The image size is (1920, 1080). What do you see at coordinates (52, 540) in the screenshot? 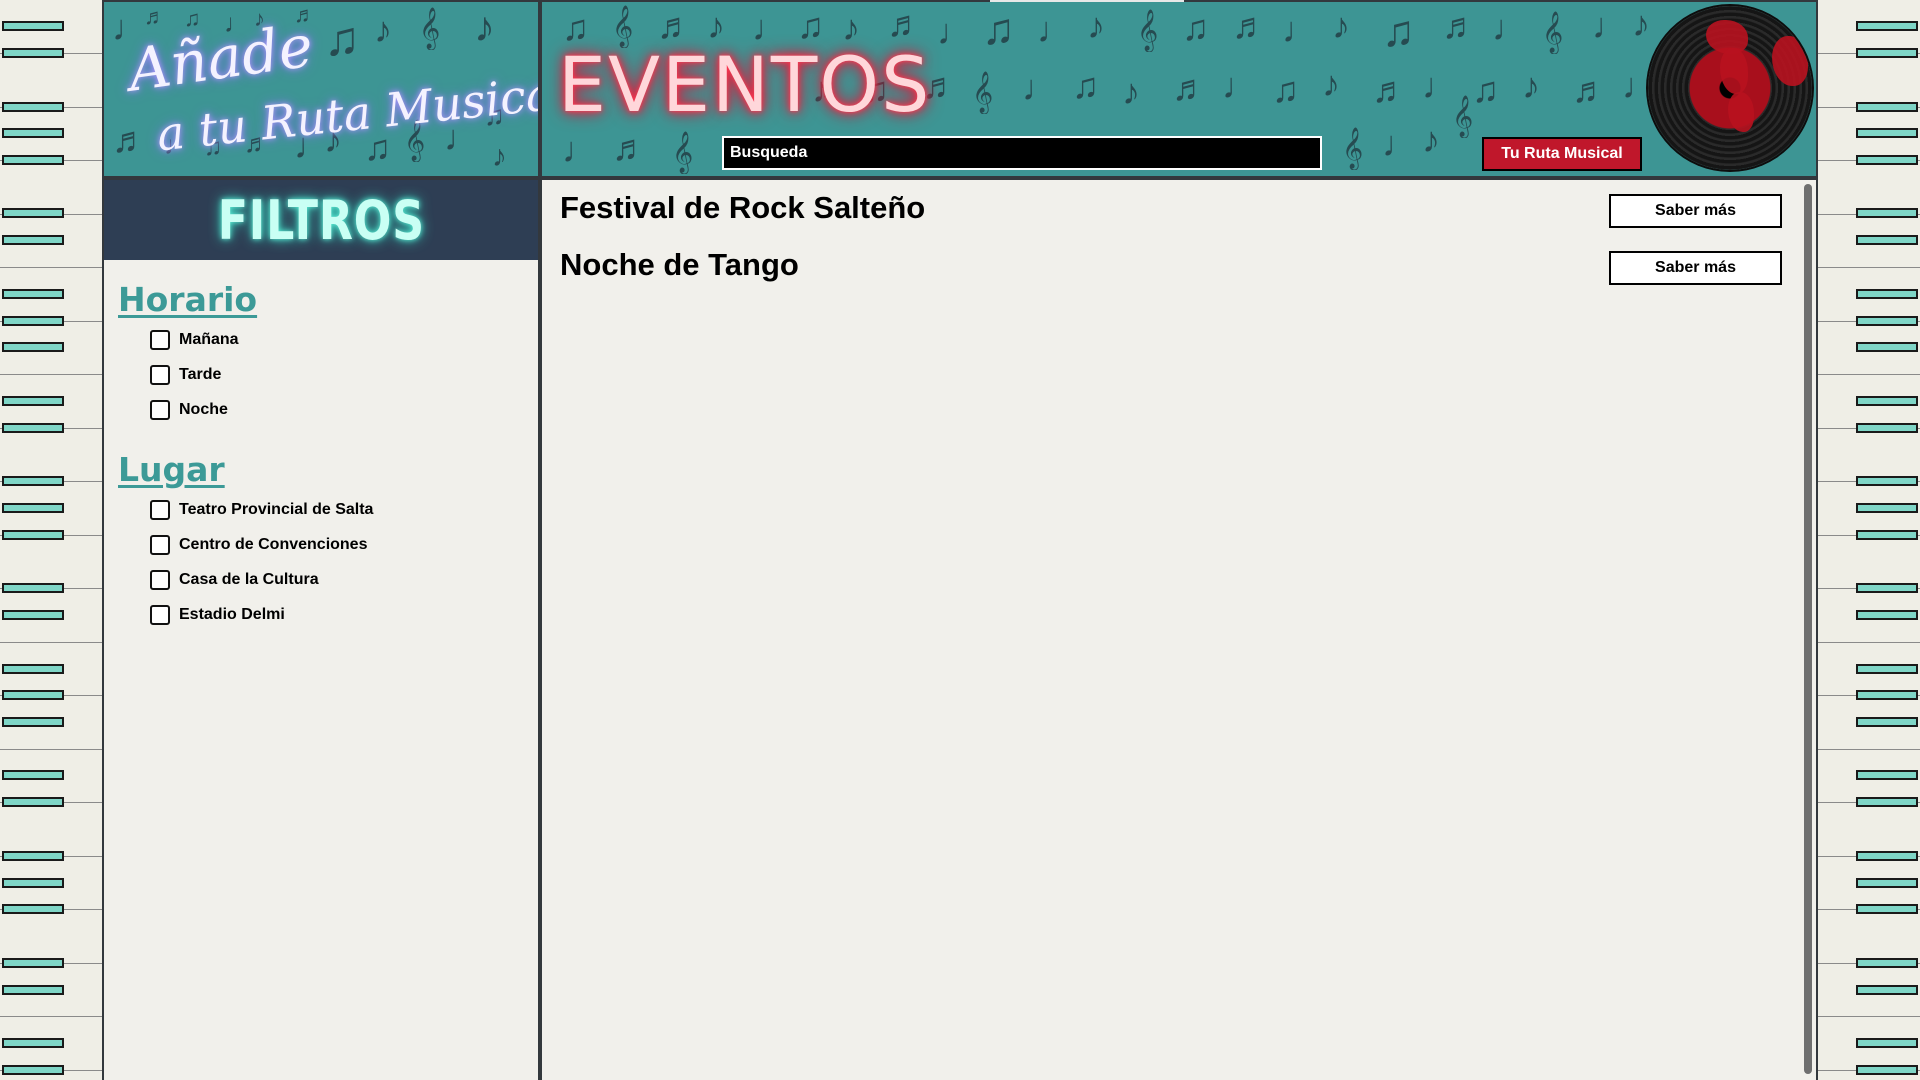
I see `piano-keys-left-decoration` at bounding box center [52, 540].